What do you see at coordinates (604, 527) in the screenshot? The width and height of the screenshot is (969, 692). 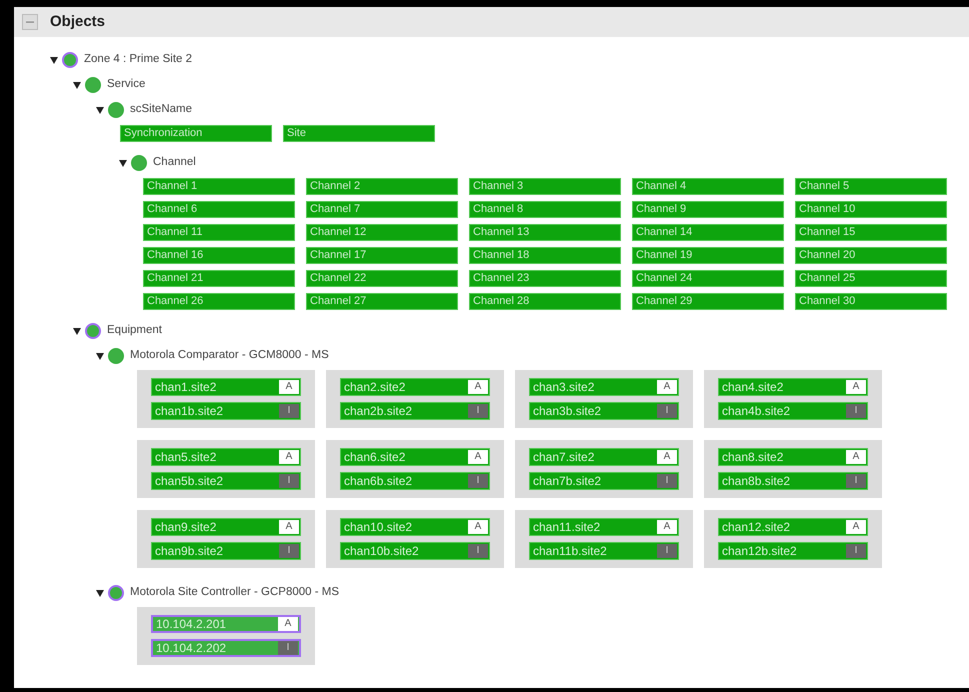 I see `link-row: chan11.site2 A` at bounding box center [604, 527].